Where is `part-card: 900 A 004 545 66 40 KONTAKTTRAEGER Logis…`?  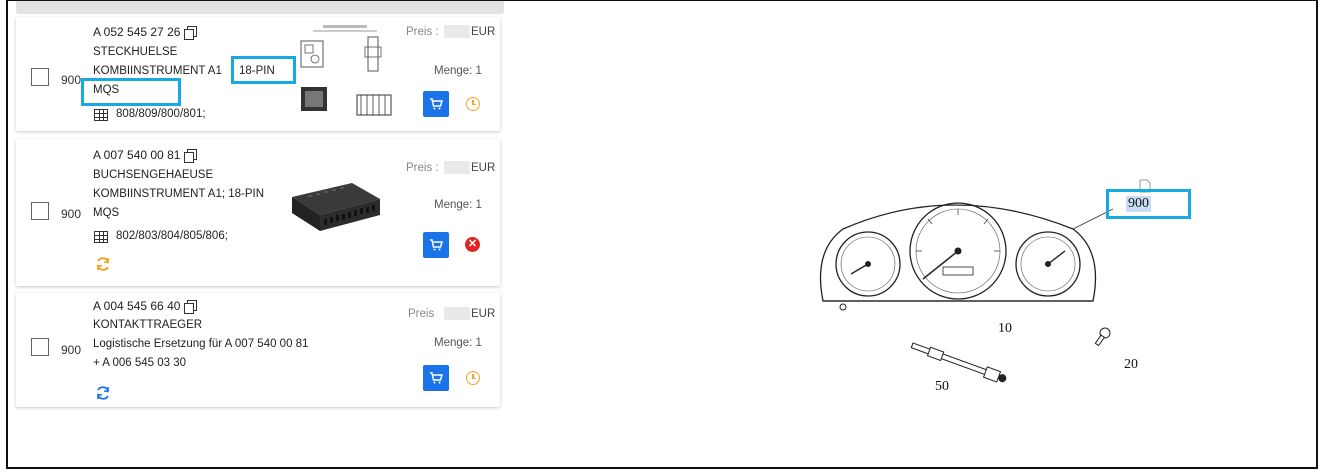
part-card: 900 A 004 545 66 40 KONTAKTTRAEGER Logis… is located at coordinates (258, 350).